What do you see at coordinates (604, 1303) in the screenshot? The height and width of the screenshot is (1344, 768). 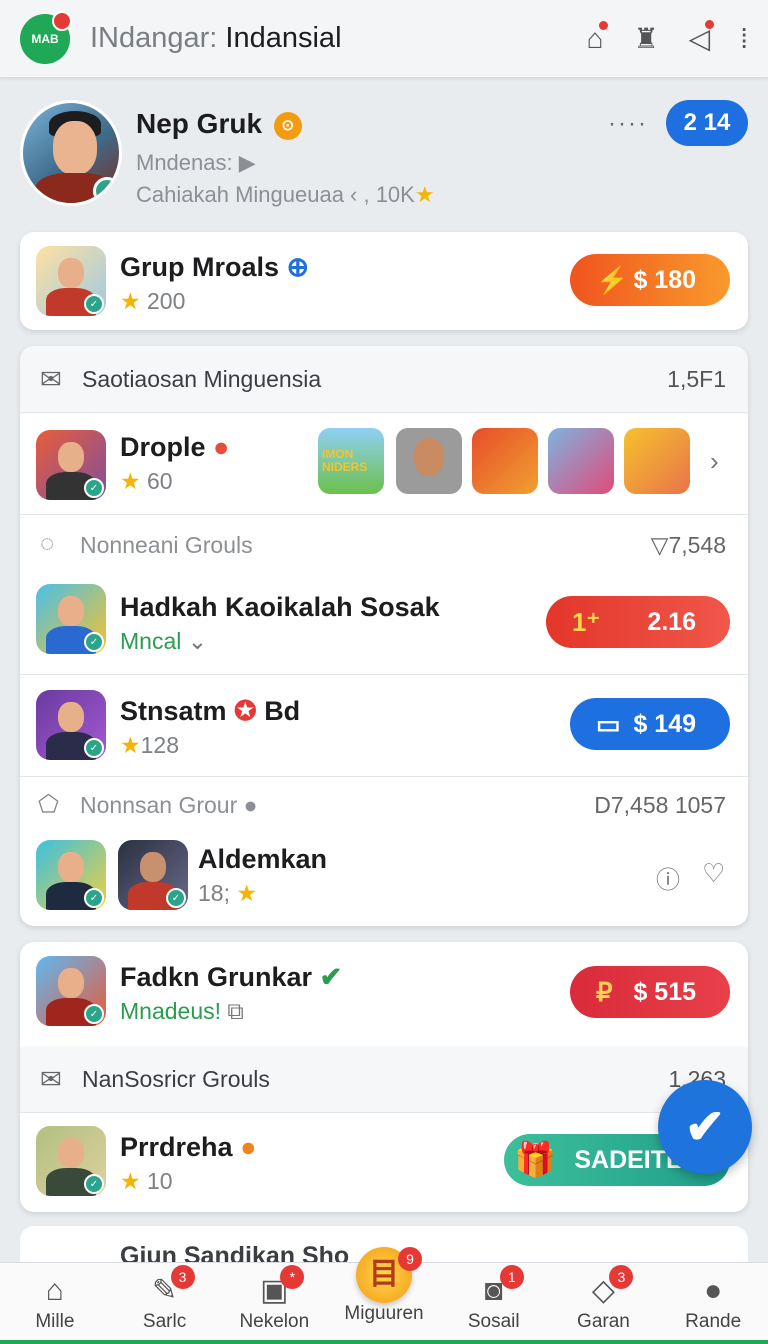 I see `nav-item-garan: ◇ 3 Garan` at bounding box center [604, 1303].